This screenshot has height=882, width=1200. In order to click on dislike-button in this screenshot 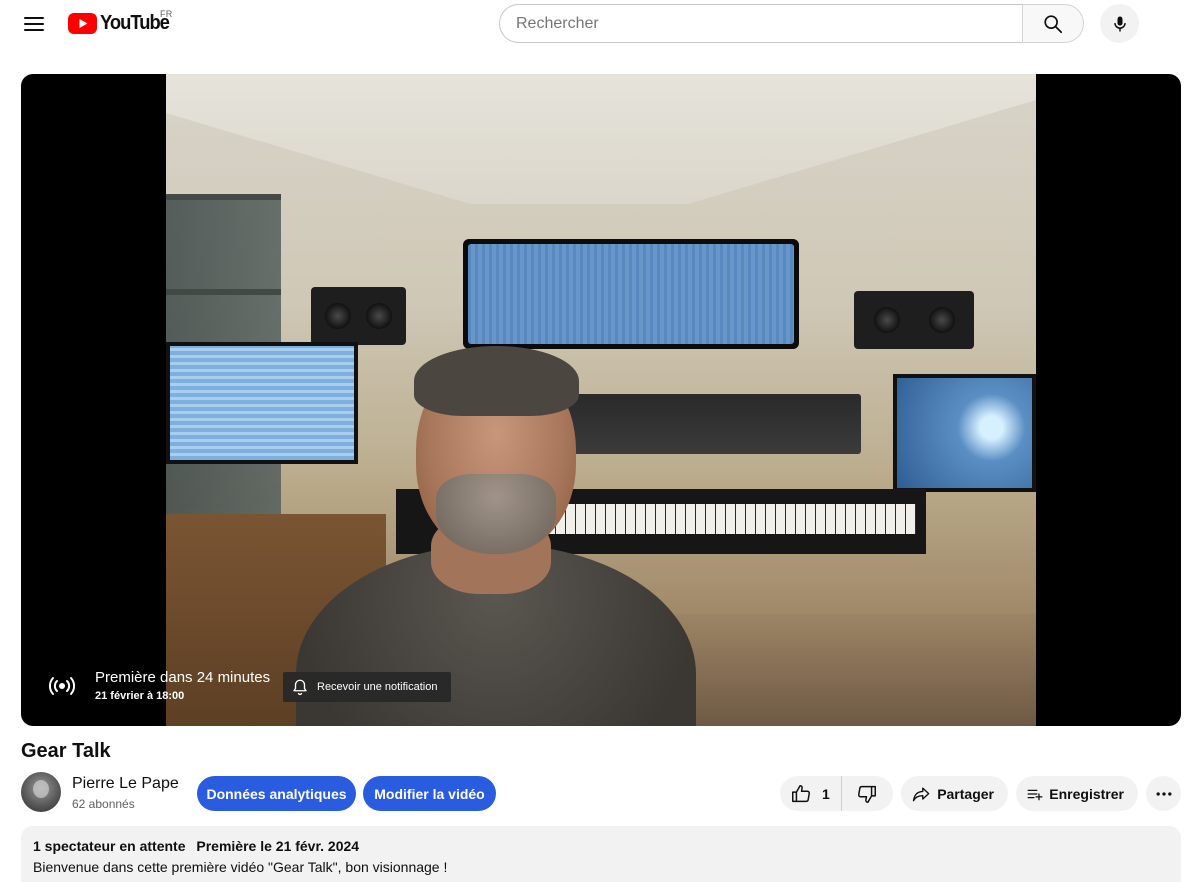, I will do `click(867, 793)`.